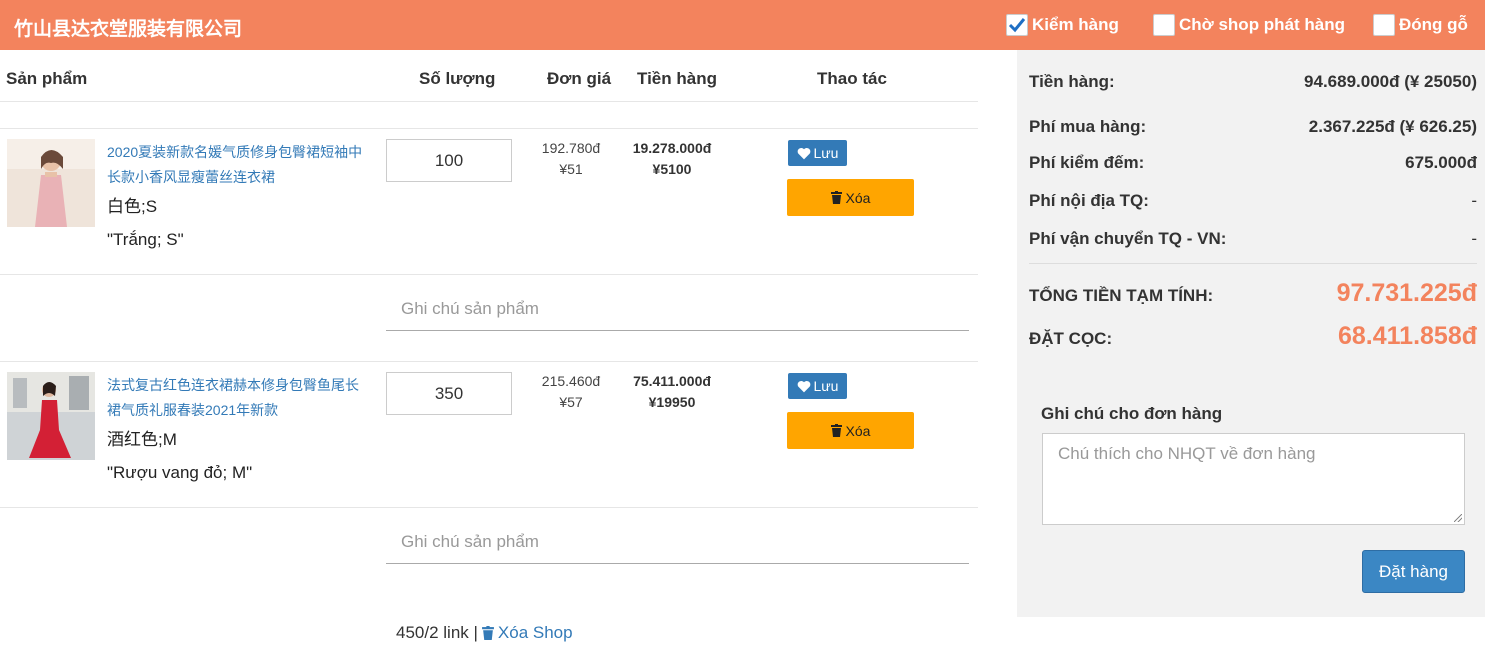  I want to click on column-header-quantity: Số lượng, so click(457, 78).